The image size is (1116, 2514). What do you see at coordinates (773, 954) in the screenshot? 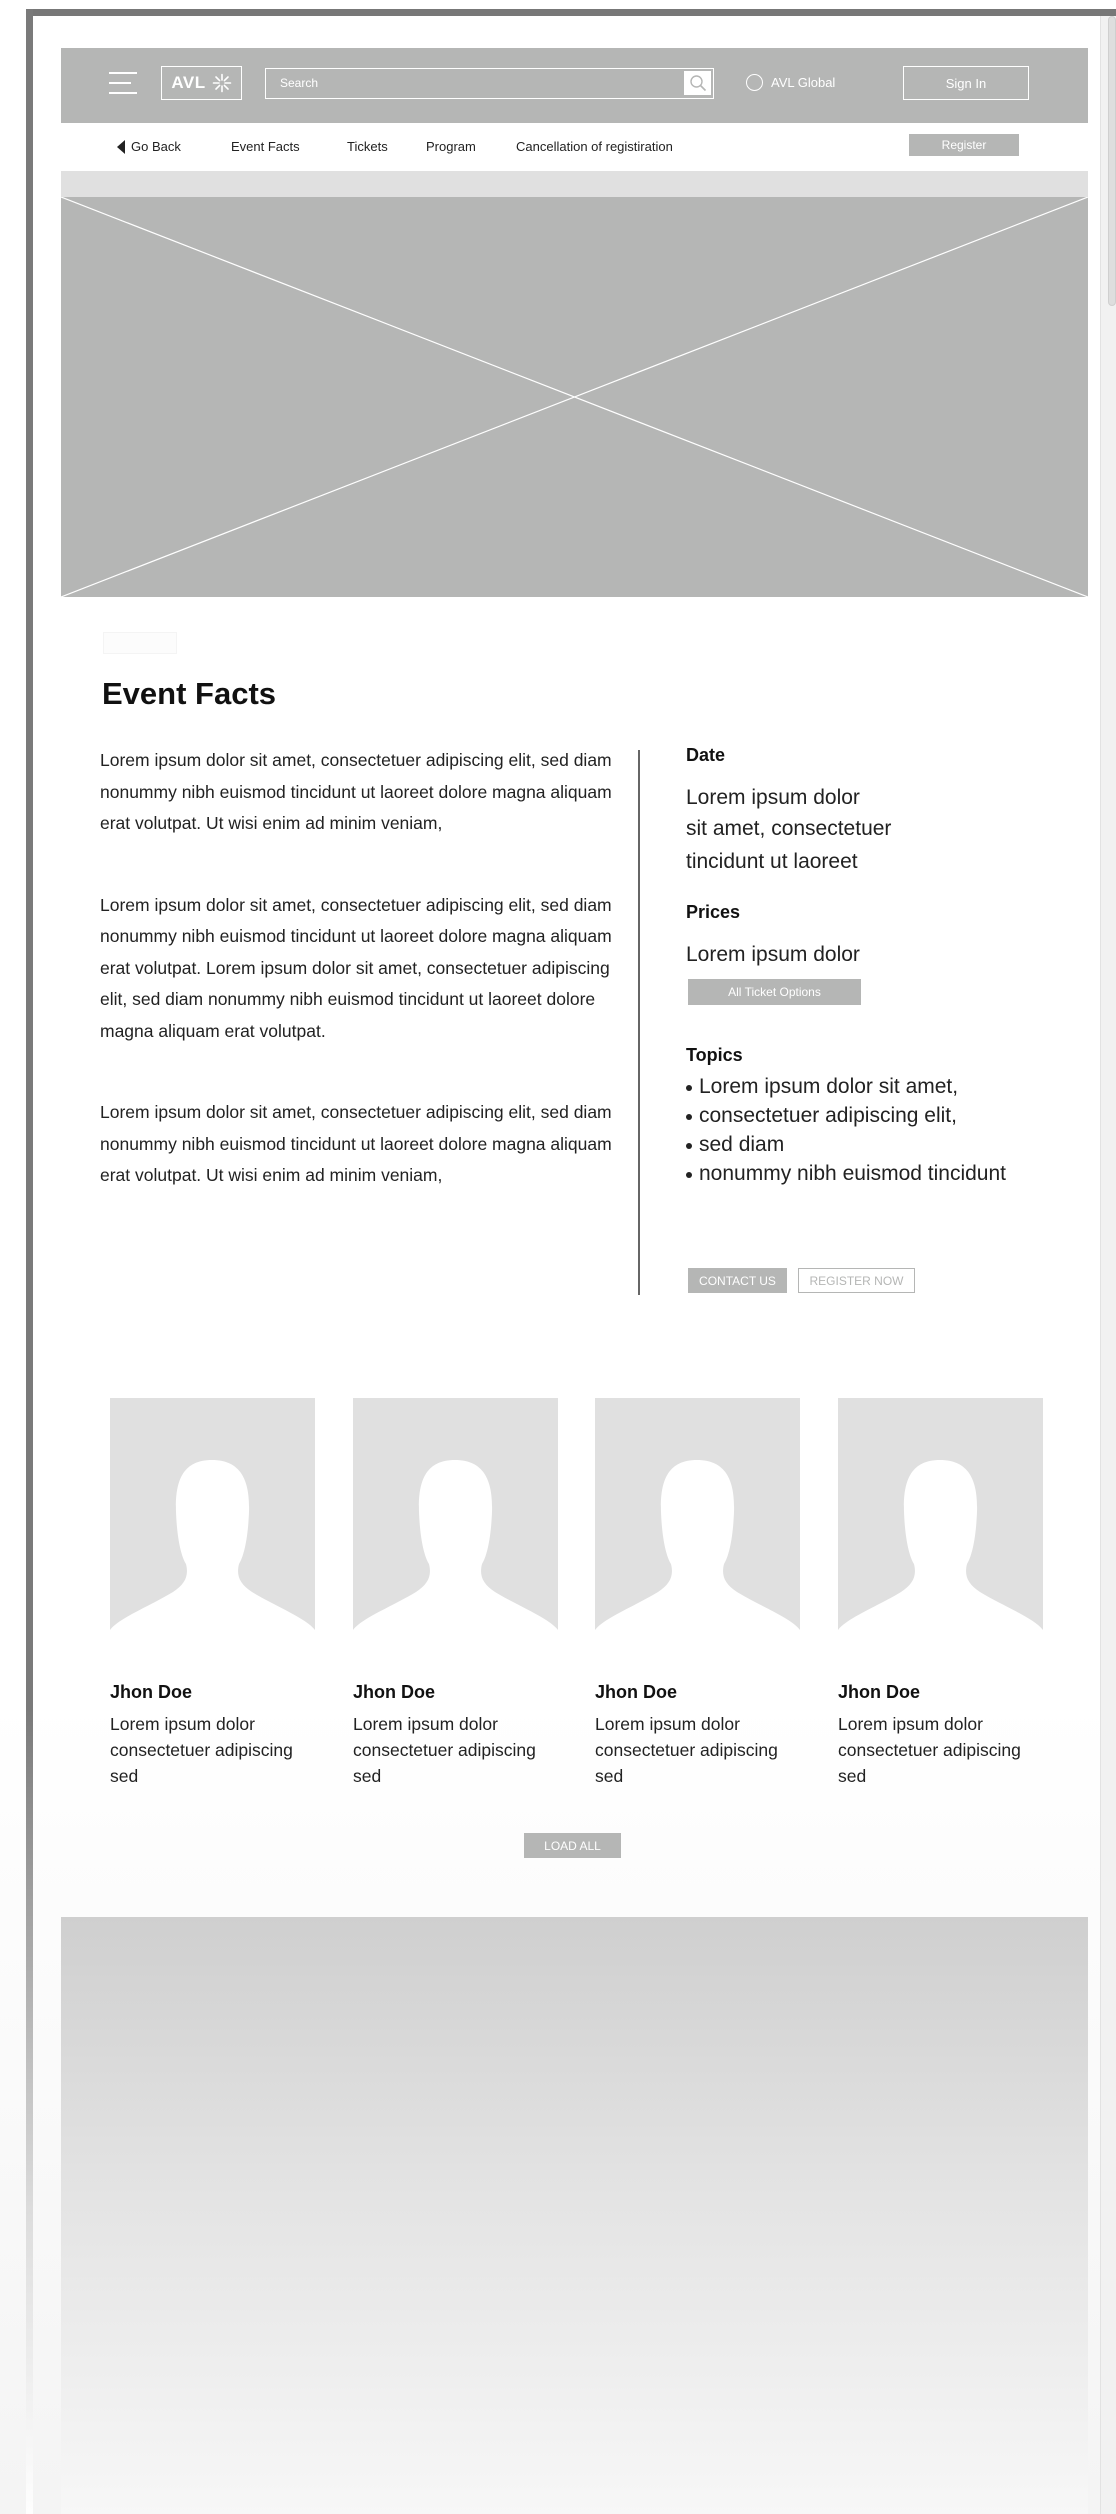
I see `prices-value: Lorem ipsum dolor` at bounding box center [773, 954].